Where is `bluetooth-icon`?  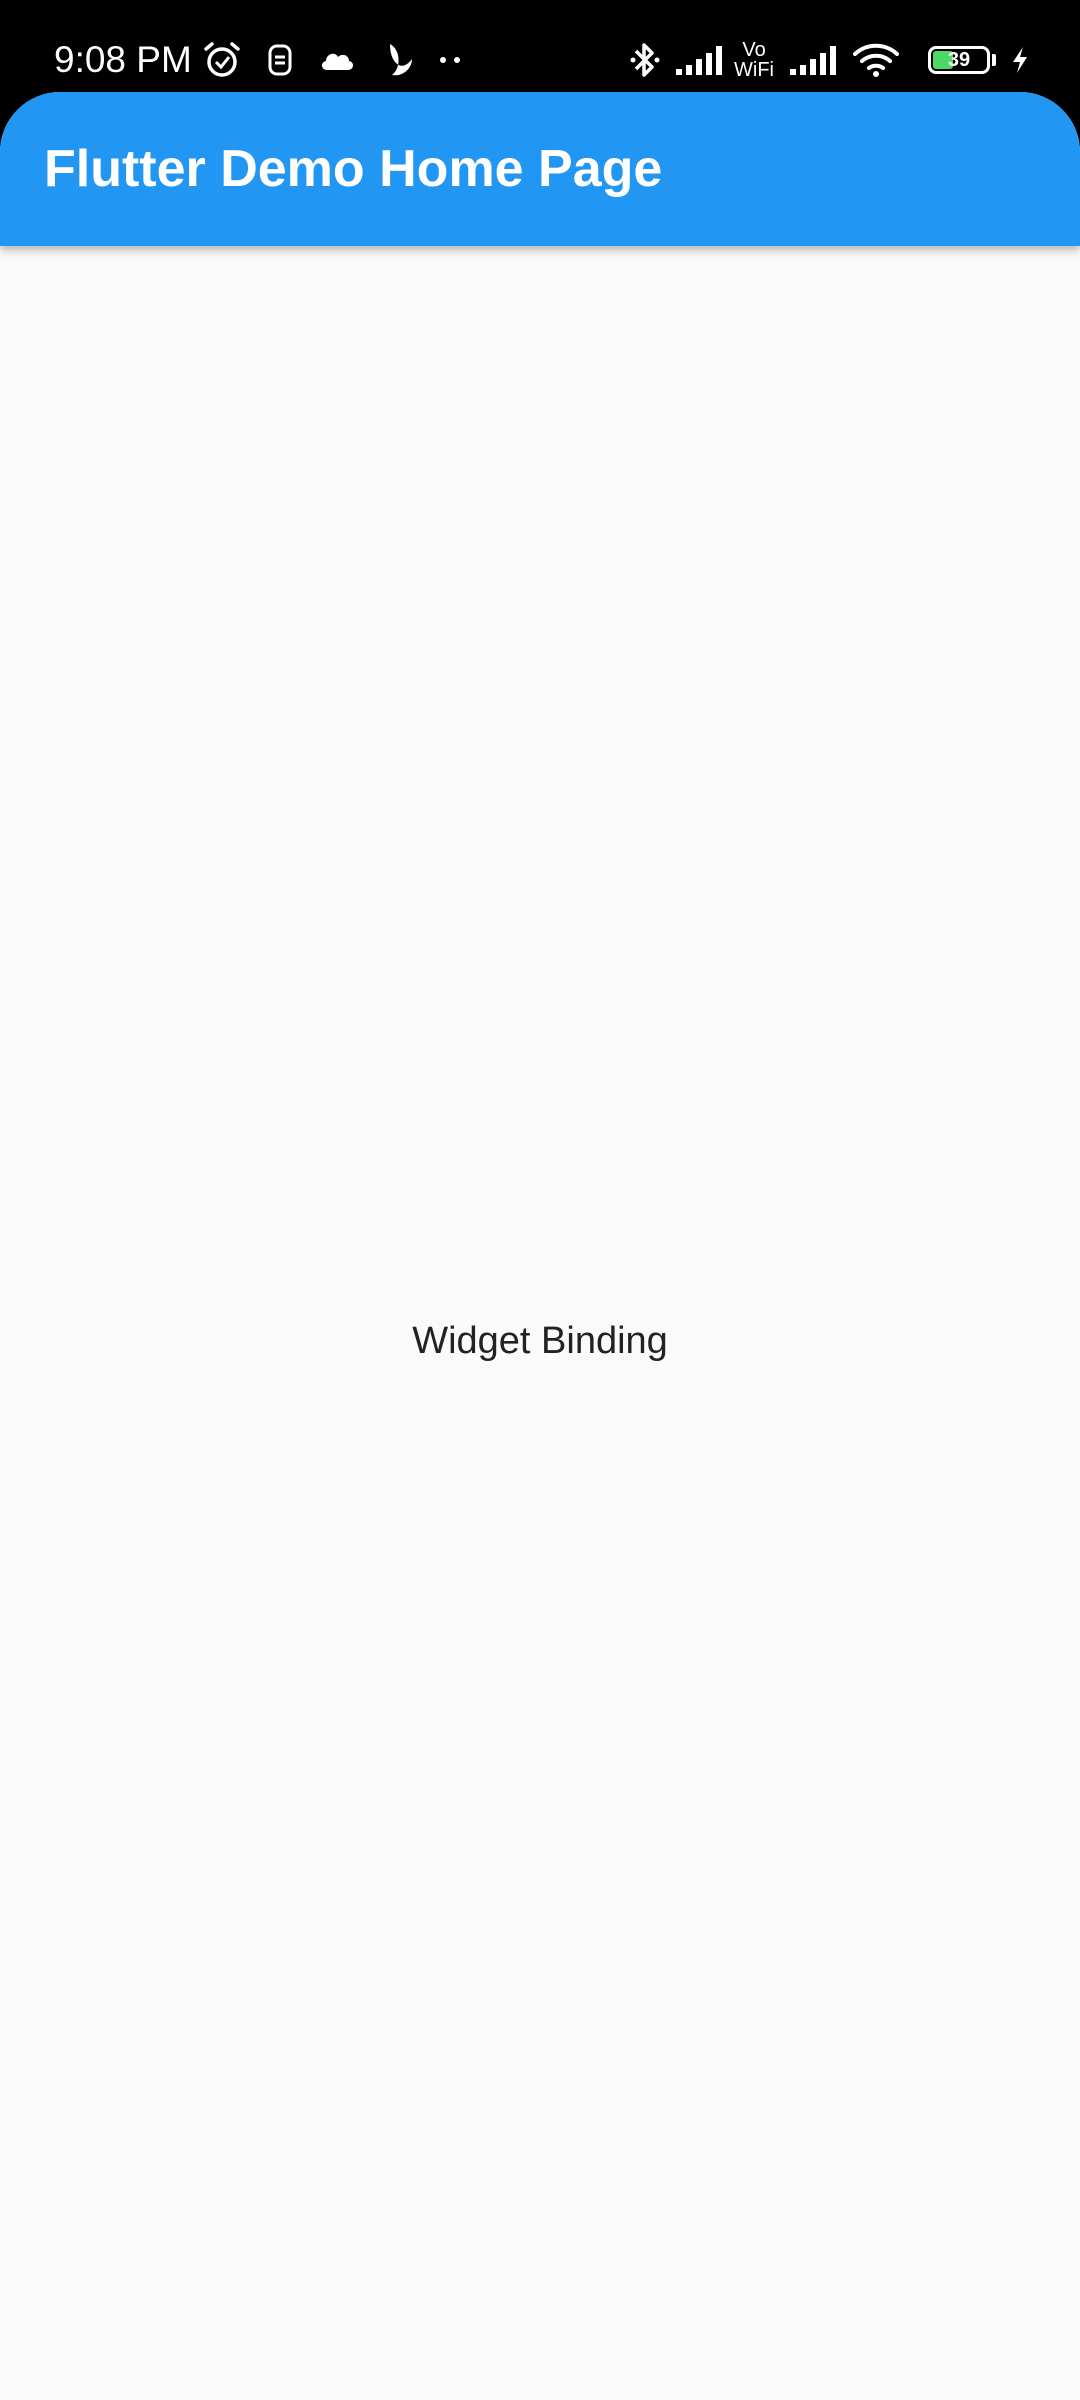 bluetooth-icon is located at coordinates (645, 60).